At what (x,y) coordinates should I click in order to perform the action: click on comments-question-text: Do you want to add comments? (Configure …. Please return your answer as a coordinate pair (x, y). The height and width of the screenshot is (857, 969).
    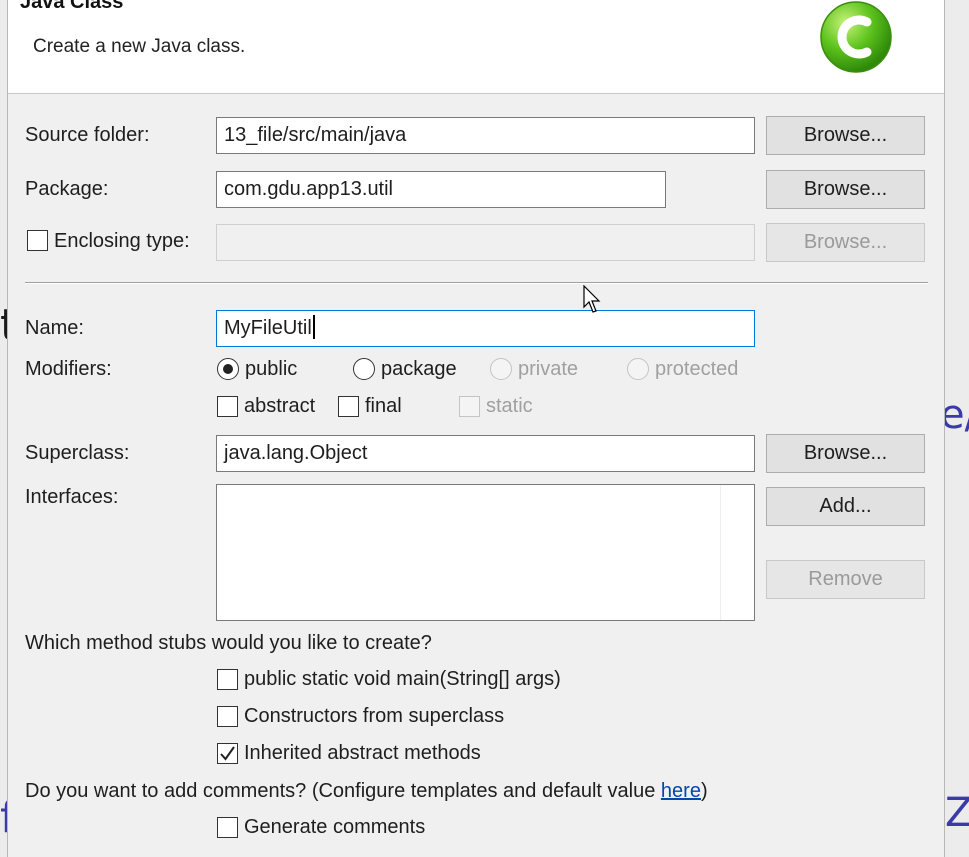
    Looking at the image, I should click on (343, 791).